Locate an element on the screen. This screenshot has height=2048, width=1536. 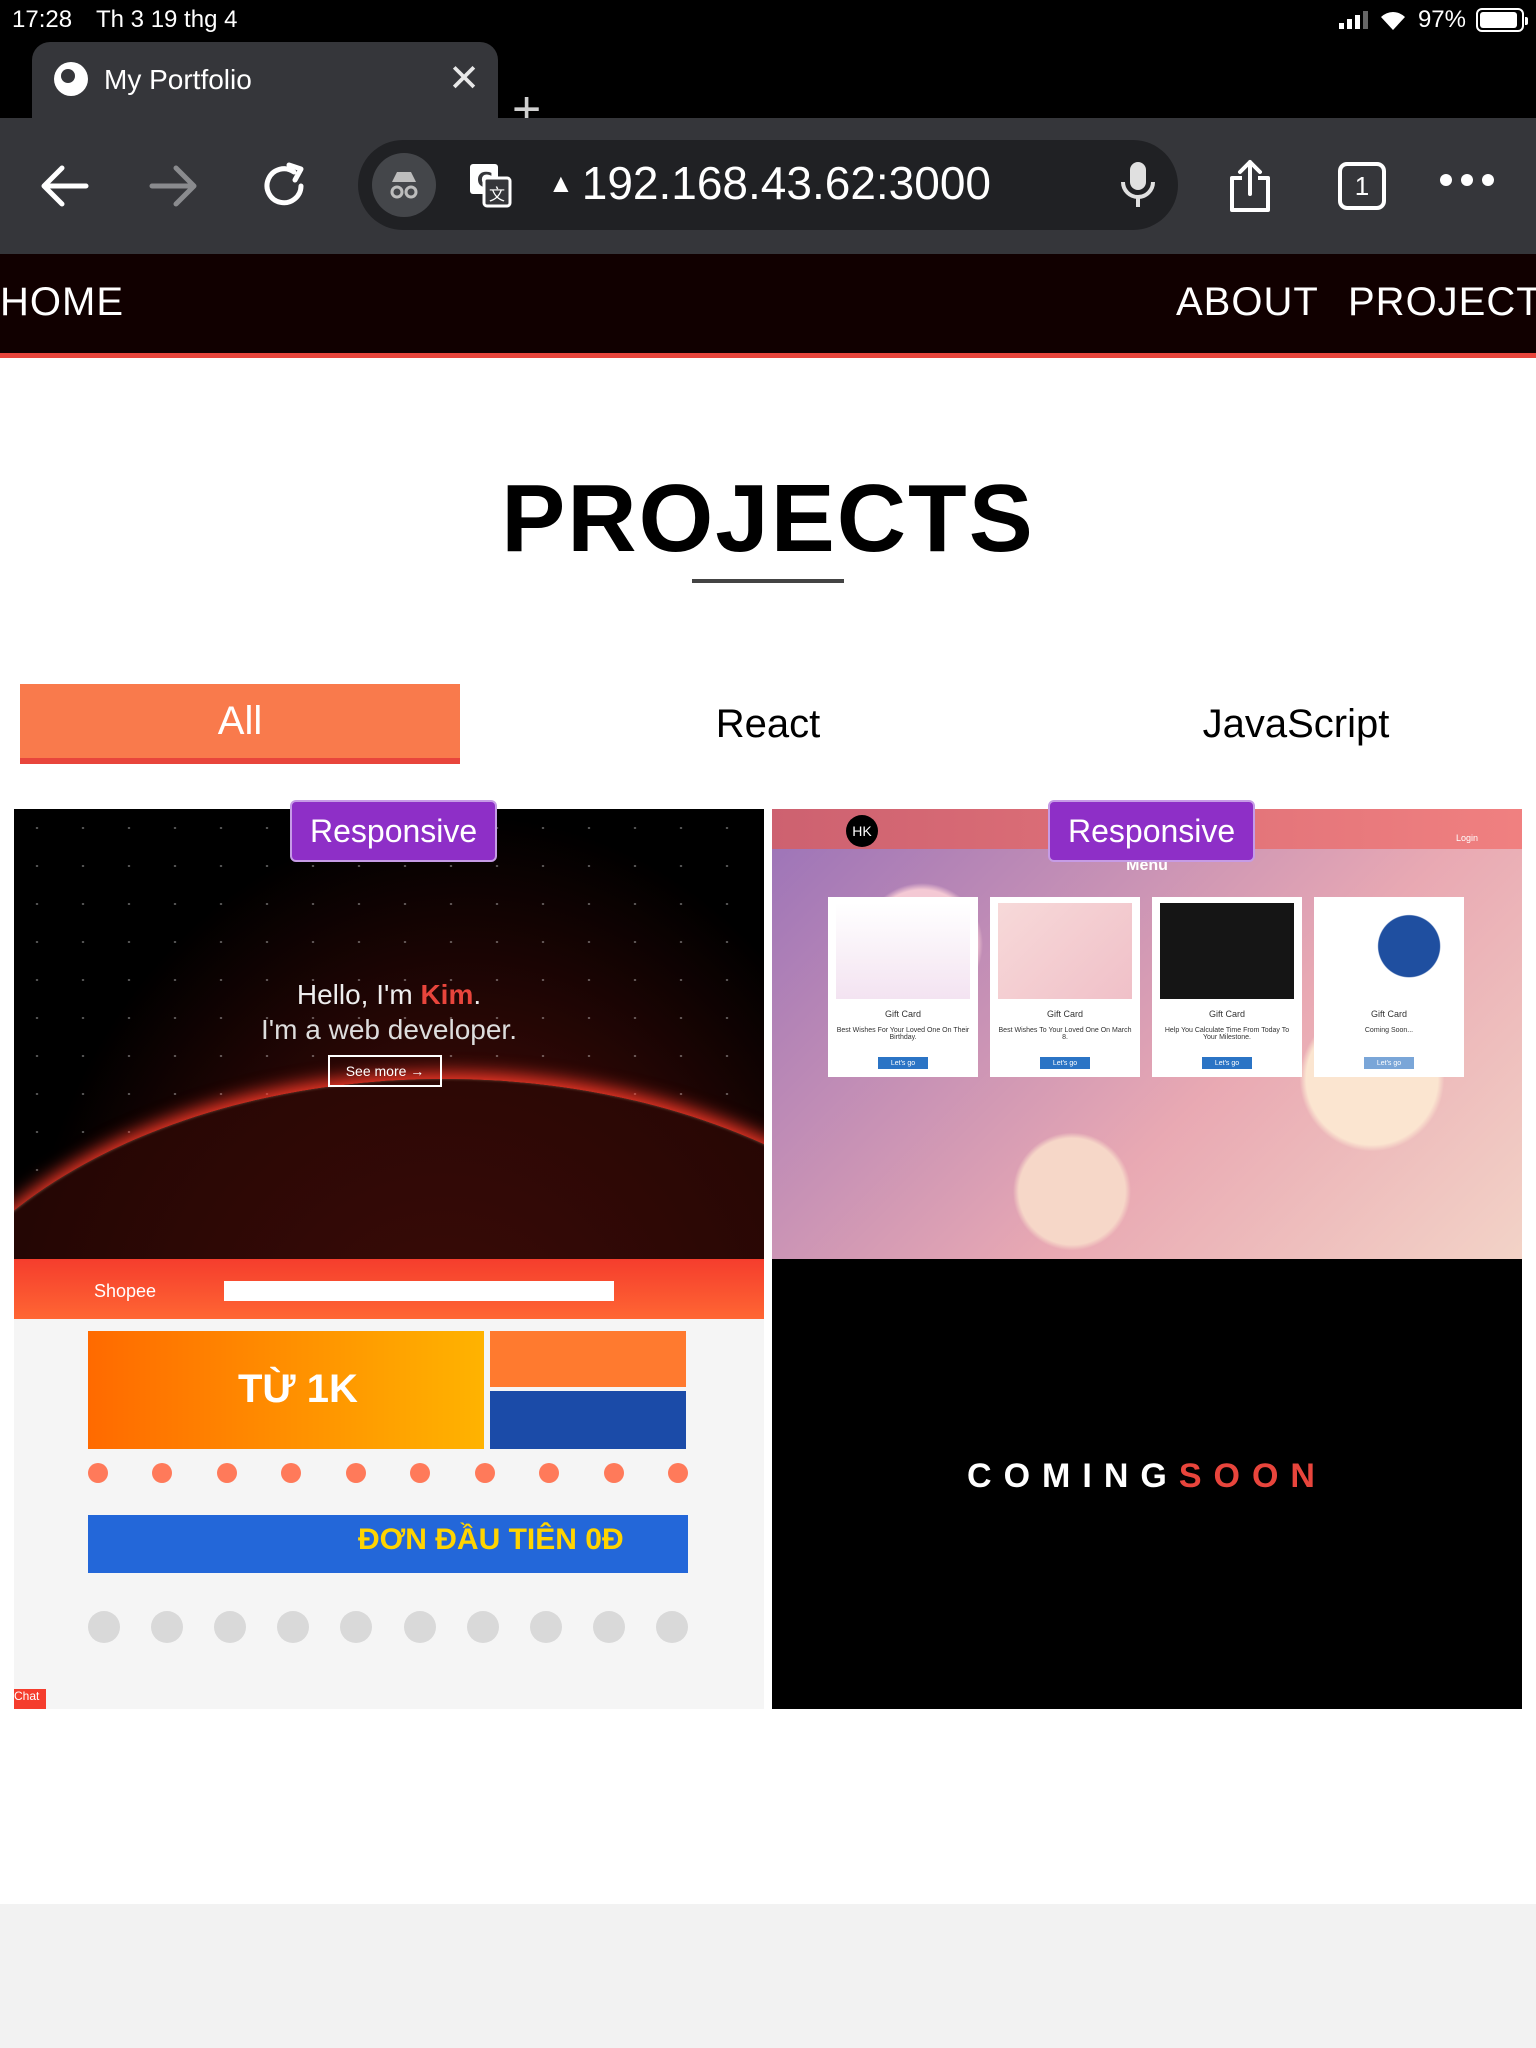
filter-javascript-button: JavaScript is located at coordinates (1296, 724).